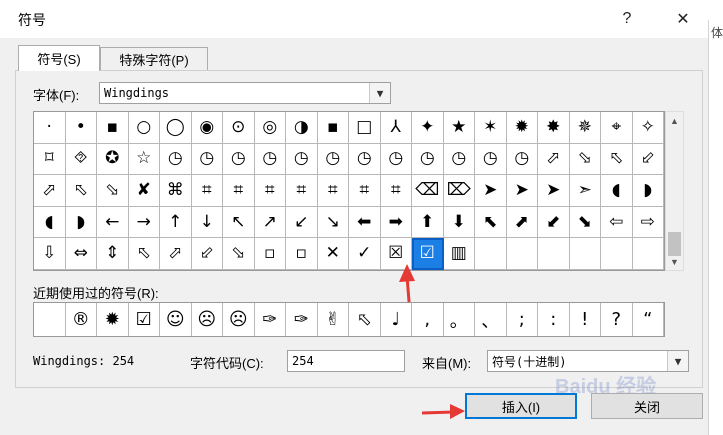 This screenshot has width=723, height=435. What do you see at coordinates (491, 319) in the screenshot?
I see `recent-symbol-cell: 、` at bounding box center [491, 319].